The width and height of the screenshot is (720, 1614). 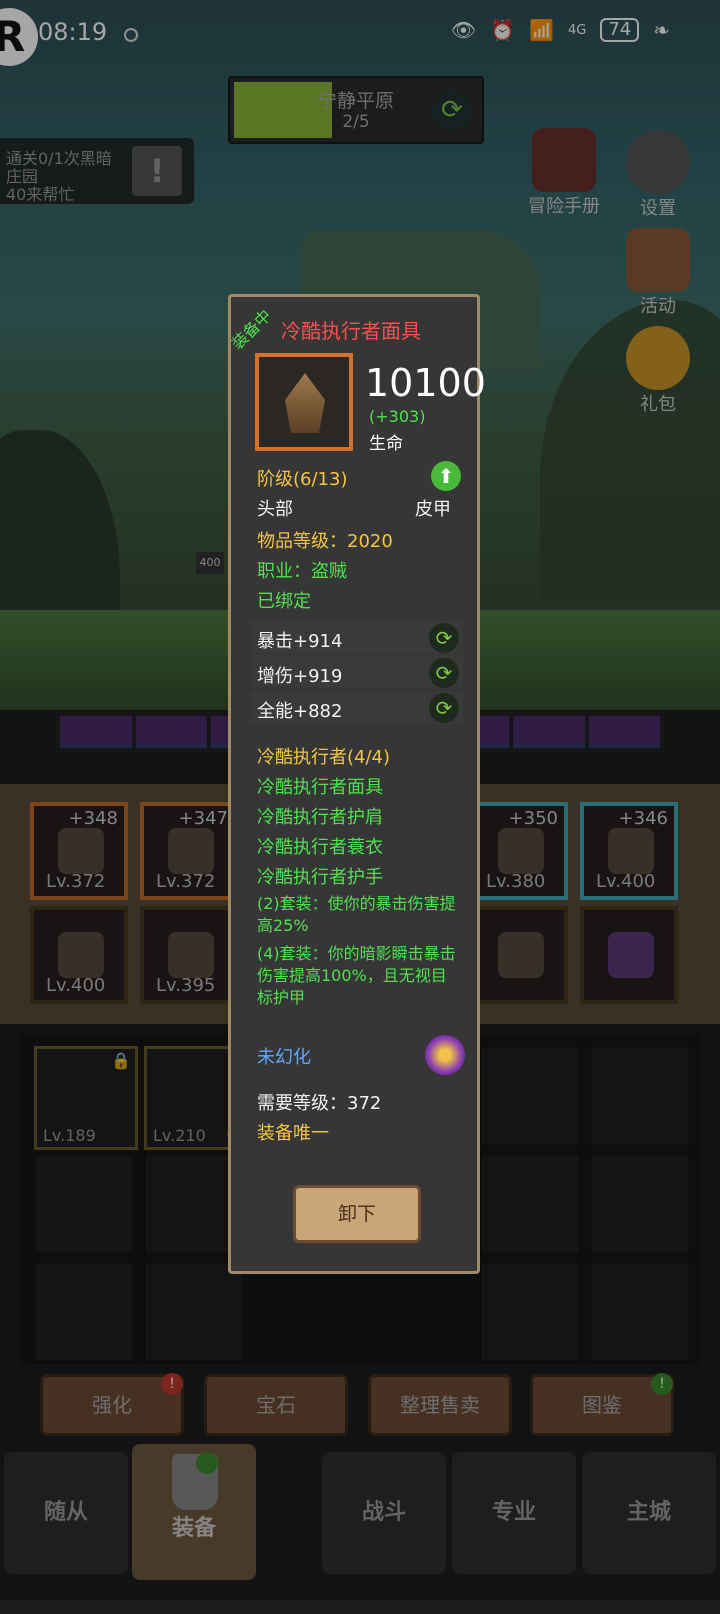 I want to click on transmog-icon, so click(x=445, y=1055).